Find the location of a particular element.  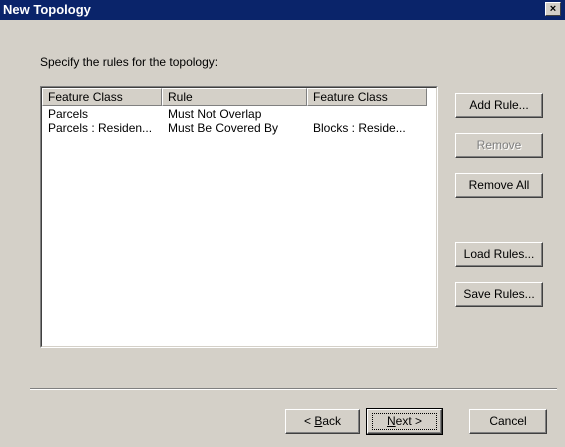

instruction-label: Specify the rules for the topology: is located at coordinates (129, 62).